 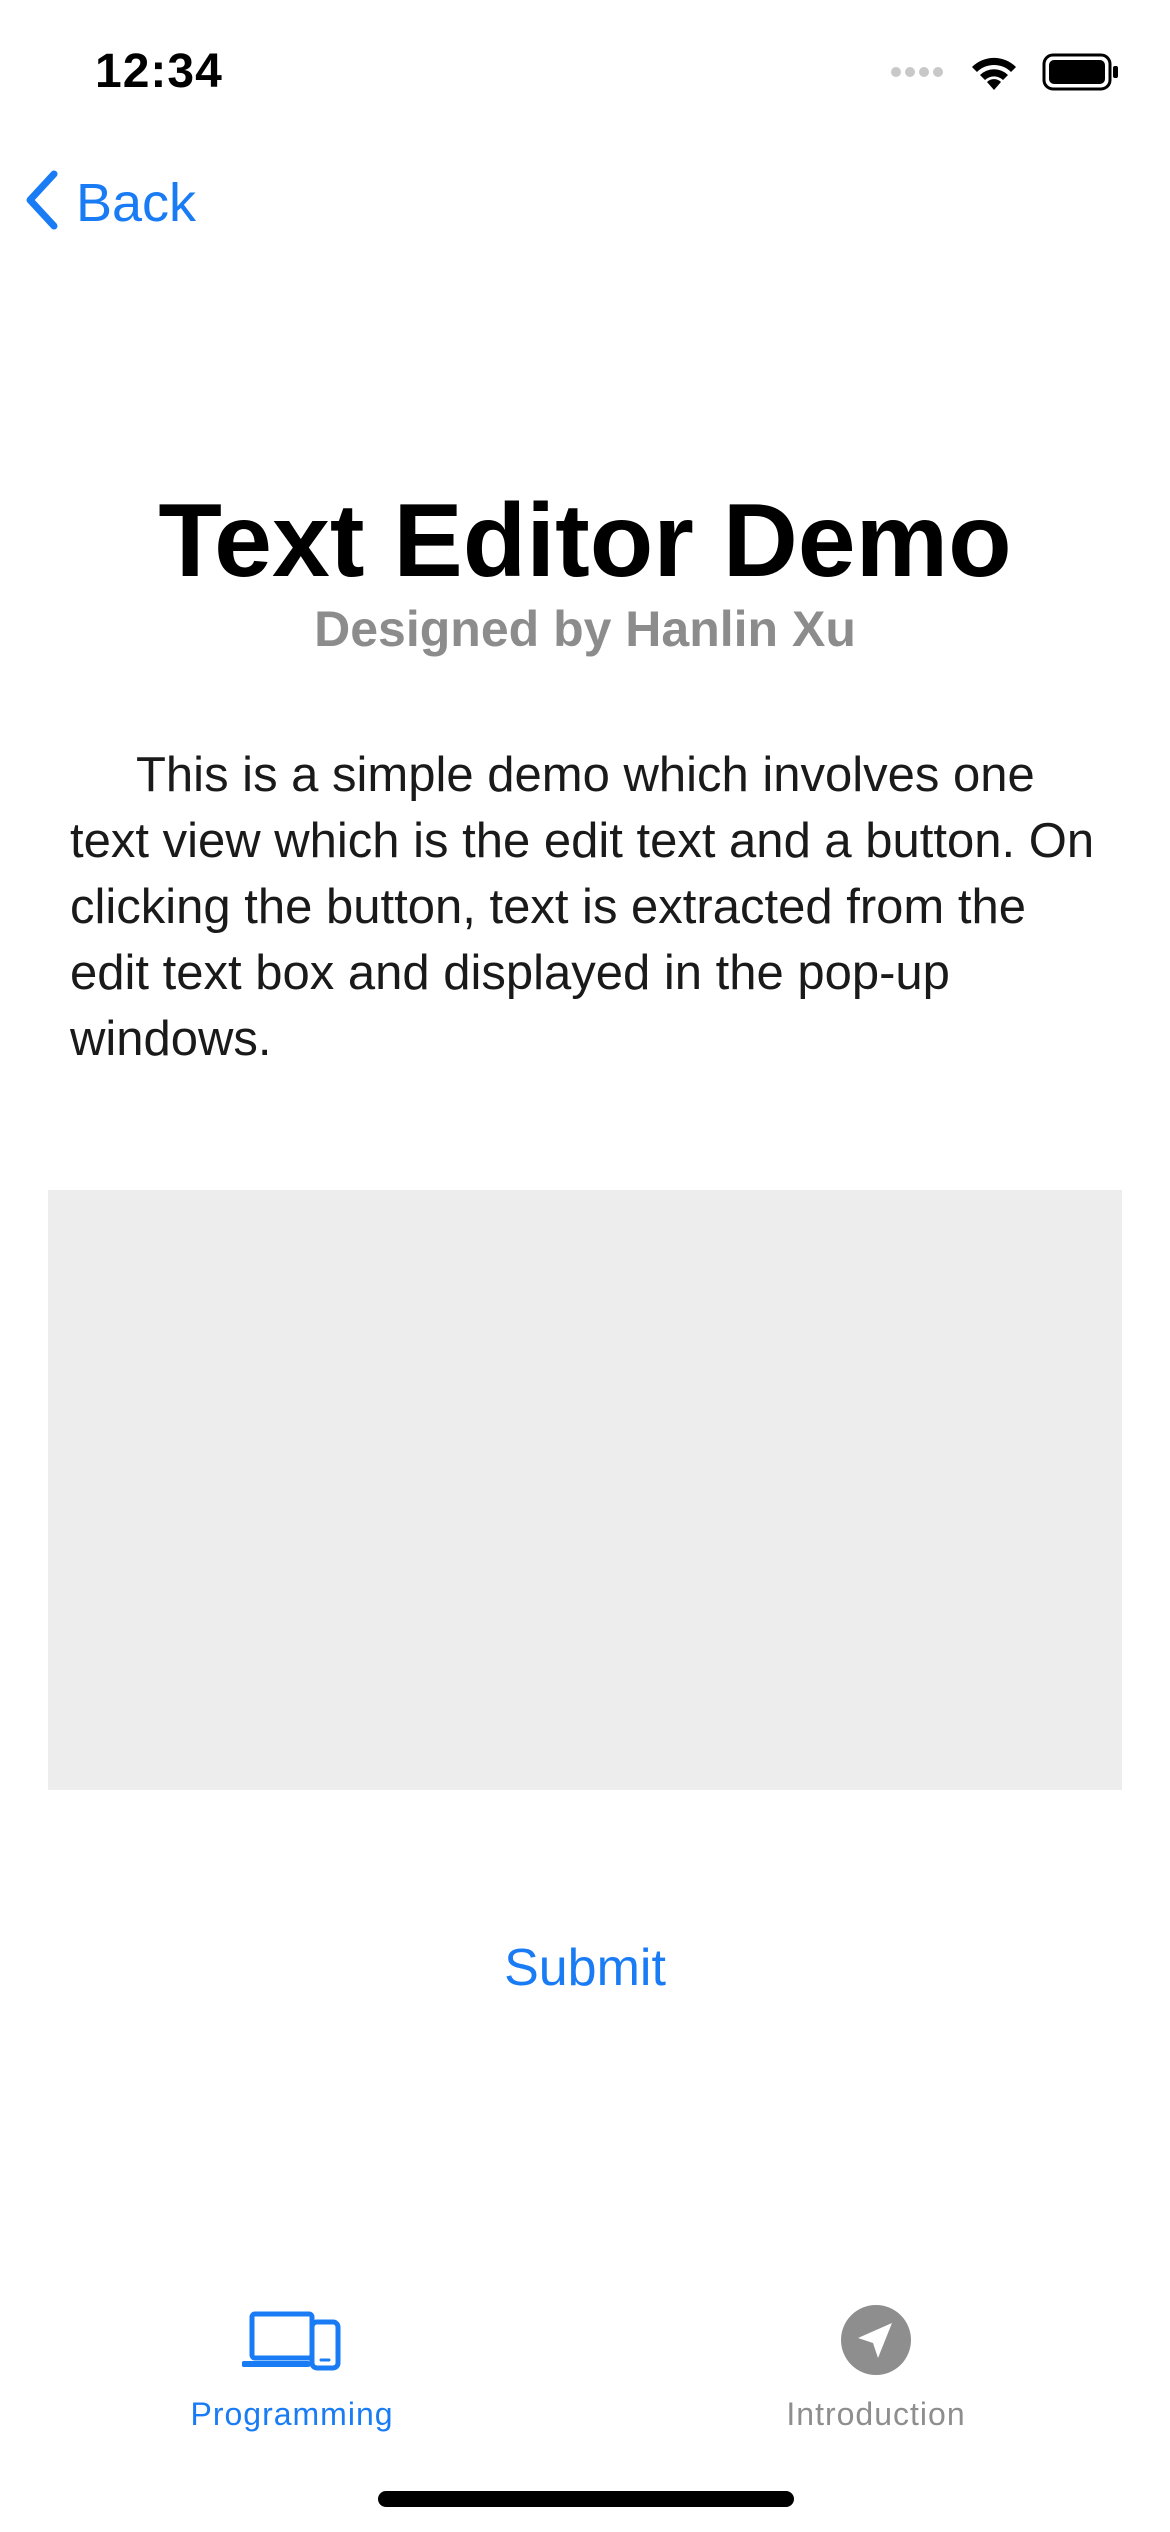 I want to click on paper-plane-icon, so click(x=876, y=2340).